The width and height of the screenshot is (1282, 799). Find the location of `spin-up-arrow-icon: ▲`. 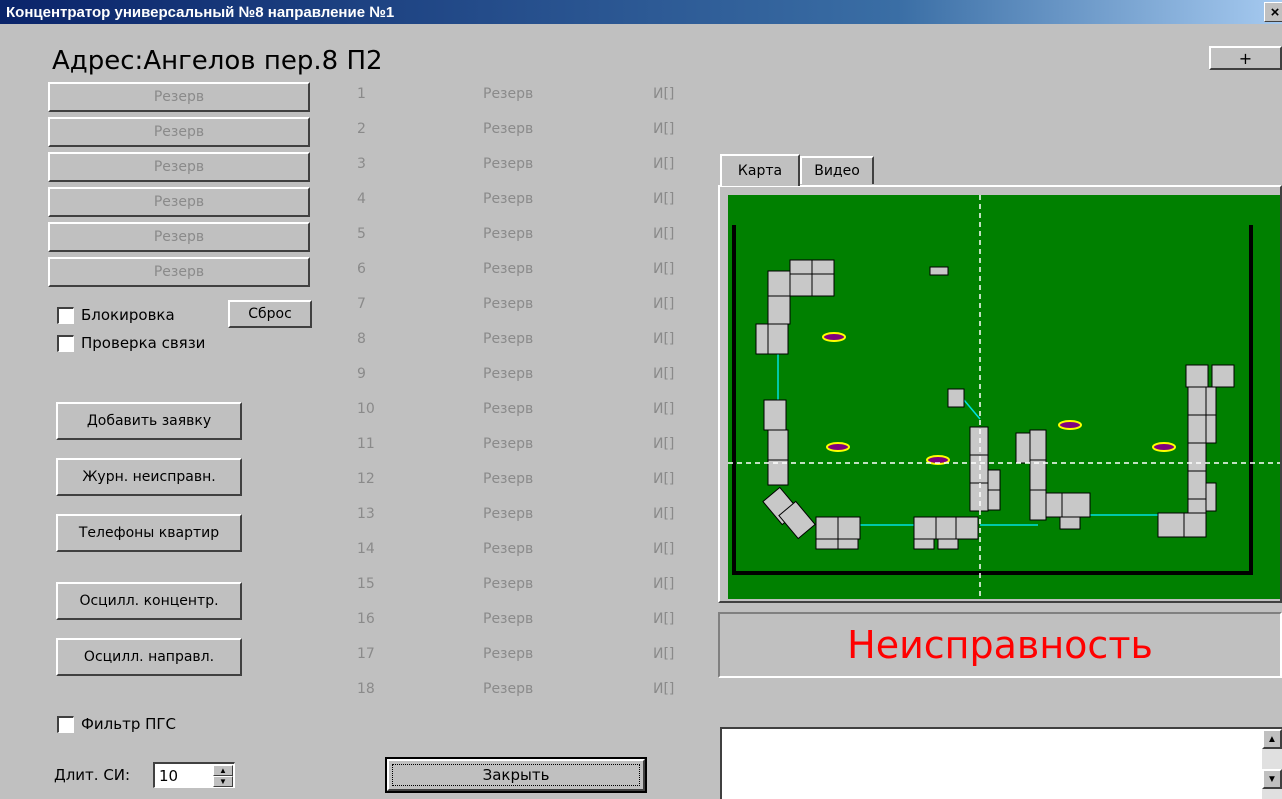

spin-up-arrow-icon: ▲ is located at coordinates (223, 770).